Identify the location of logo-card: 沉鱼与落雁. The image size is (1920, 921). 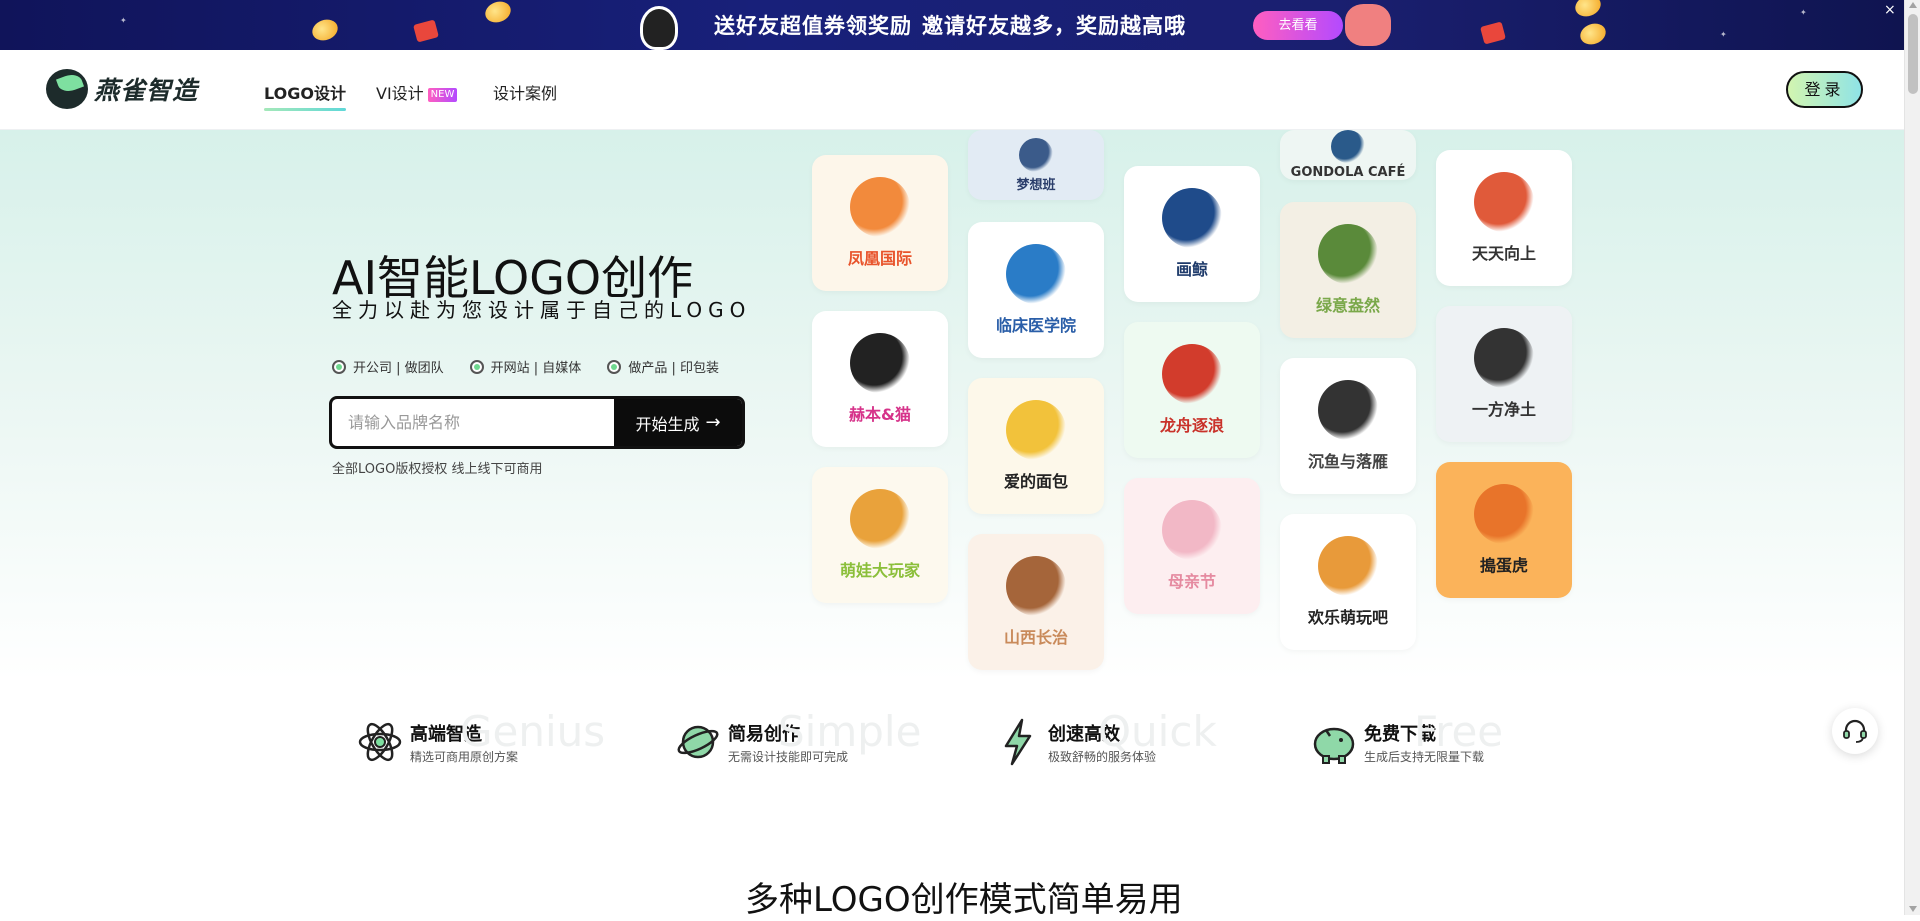
(1348, 426).